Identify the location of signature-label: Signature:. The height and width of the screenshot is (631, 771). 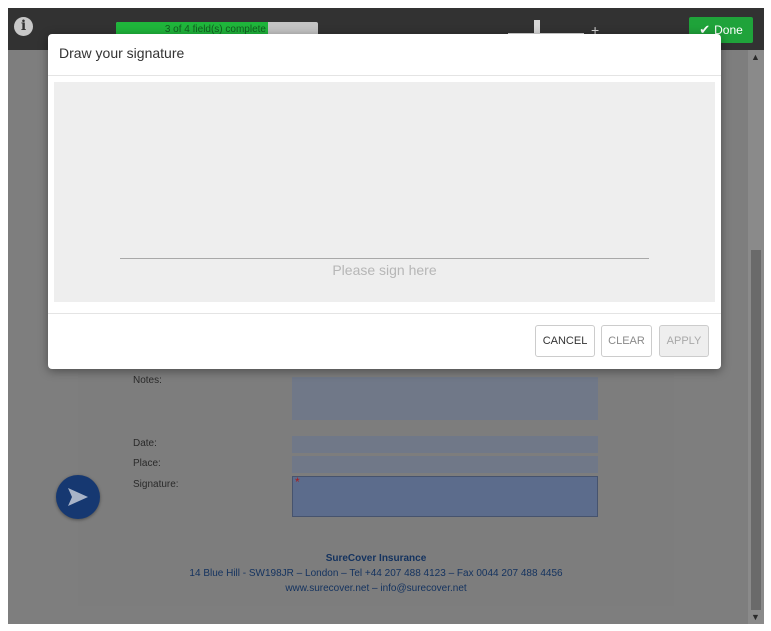
(156, 484).